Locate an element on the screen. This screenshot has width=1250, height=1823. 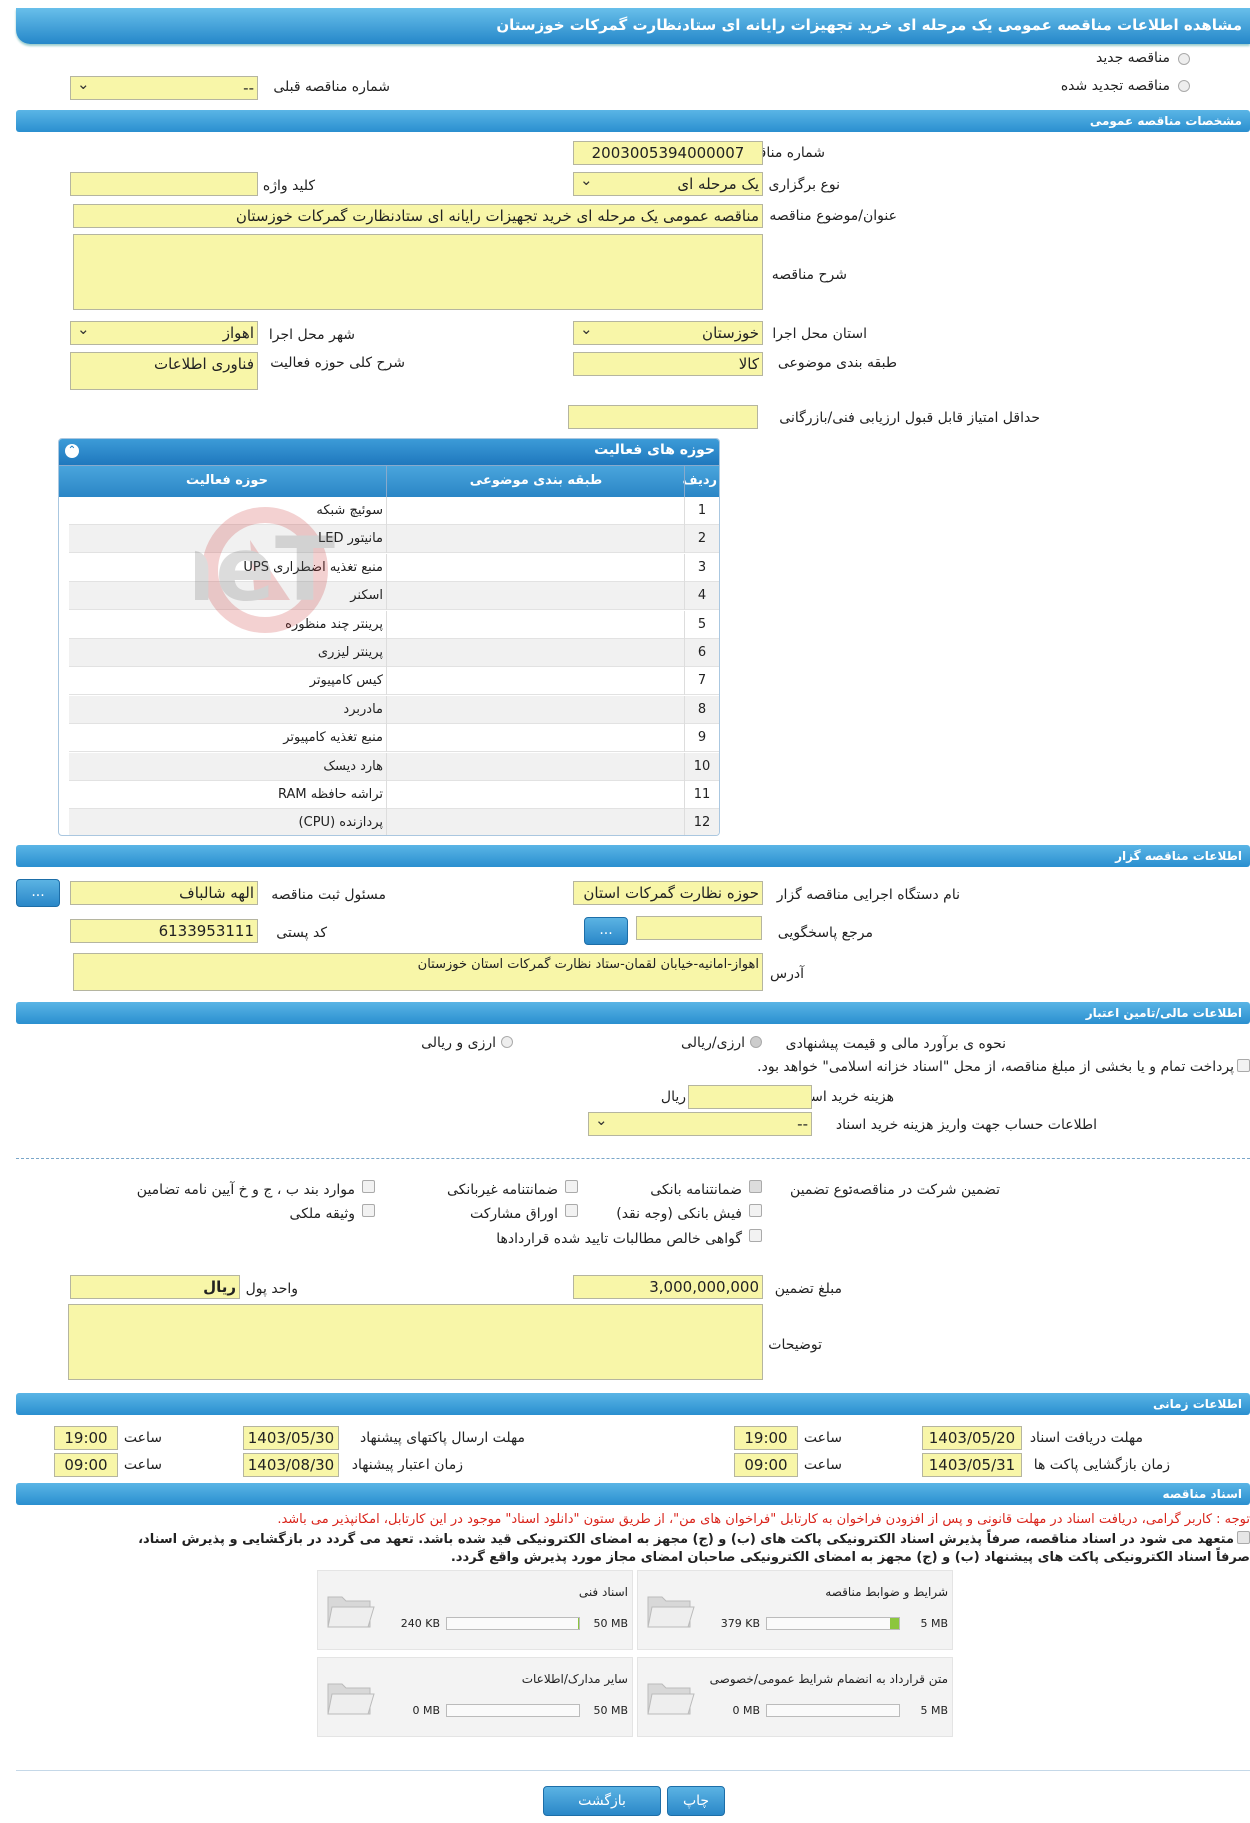
table-row: 6 پرینتر لیزری is located at coordinates (394, 653).